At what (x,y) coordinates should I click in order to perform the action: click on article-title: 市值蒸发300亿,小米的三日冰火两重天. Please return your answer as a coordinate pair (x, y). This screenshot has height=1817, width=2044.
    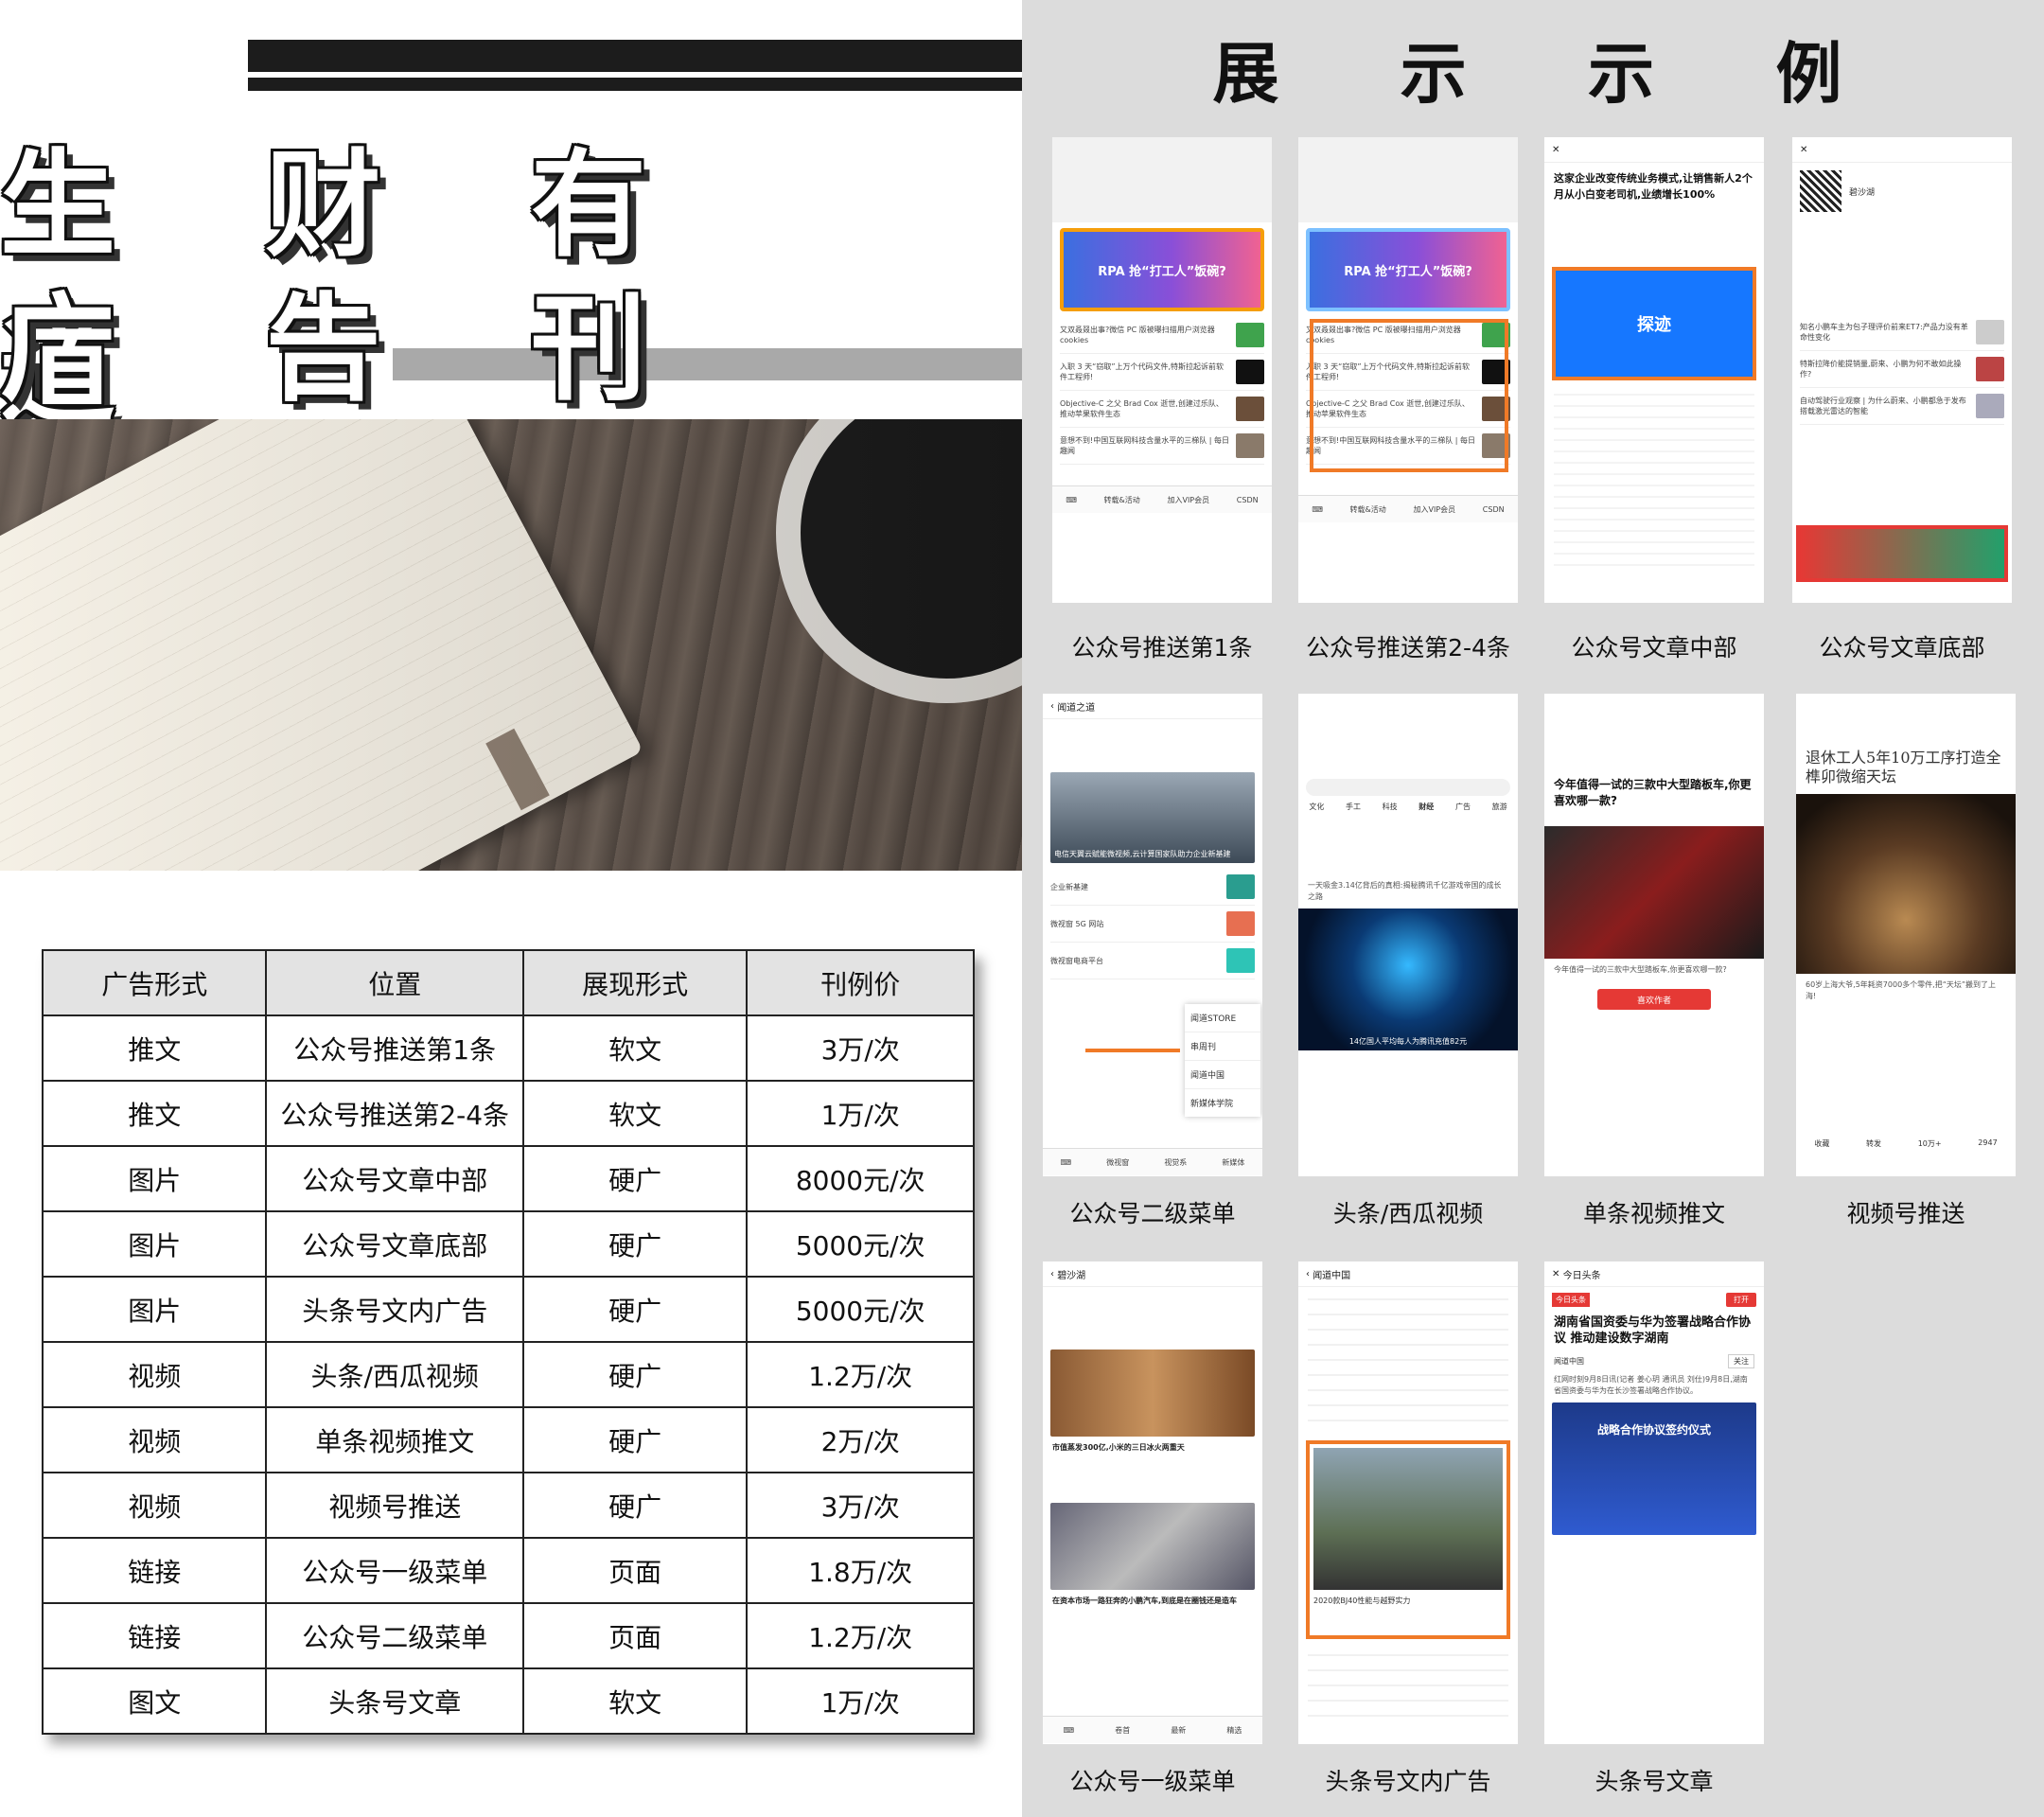
    Looking at the image, I should click on (1118, 1447).